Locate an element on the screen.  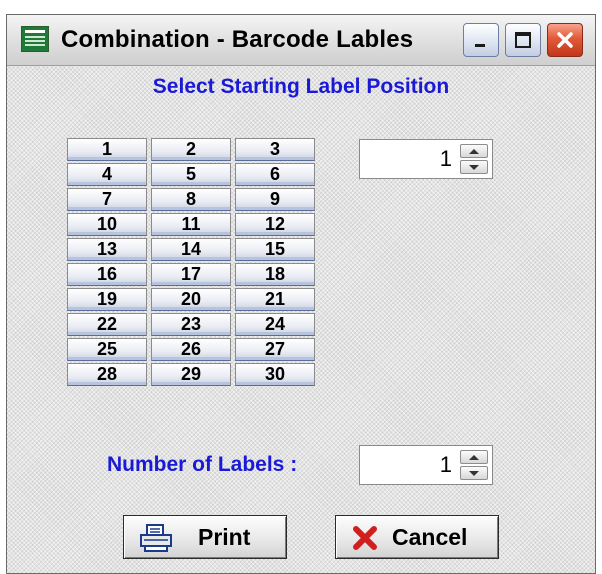
cancel-button-label: Cancel is located at coordinates (430, 537).